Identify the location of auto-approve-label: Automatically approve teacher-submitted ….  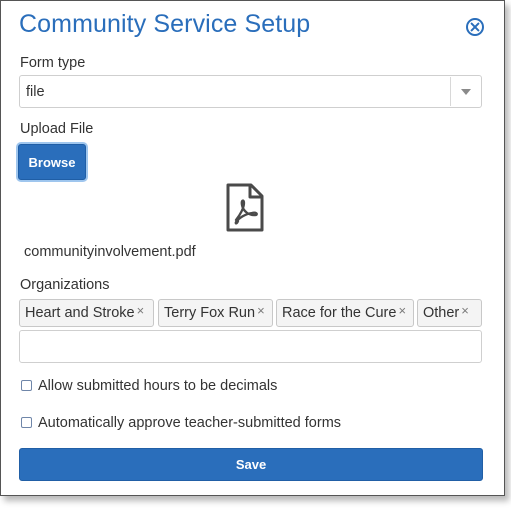
(189, 423).